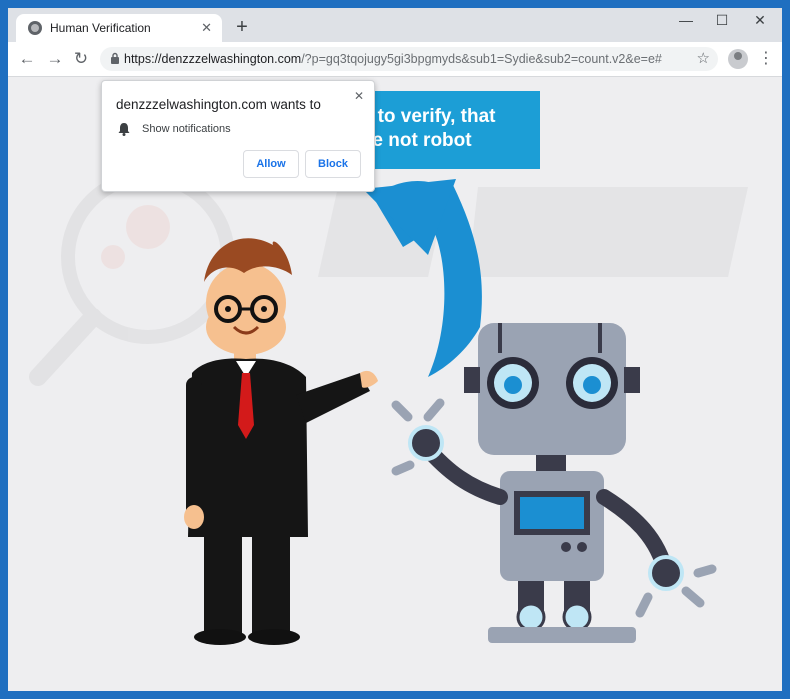  I want to click on tab-close-icon: ✕, so click(206, 28).